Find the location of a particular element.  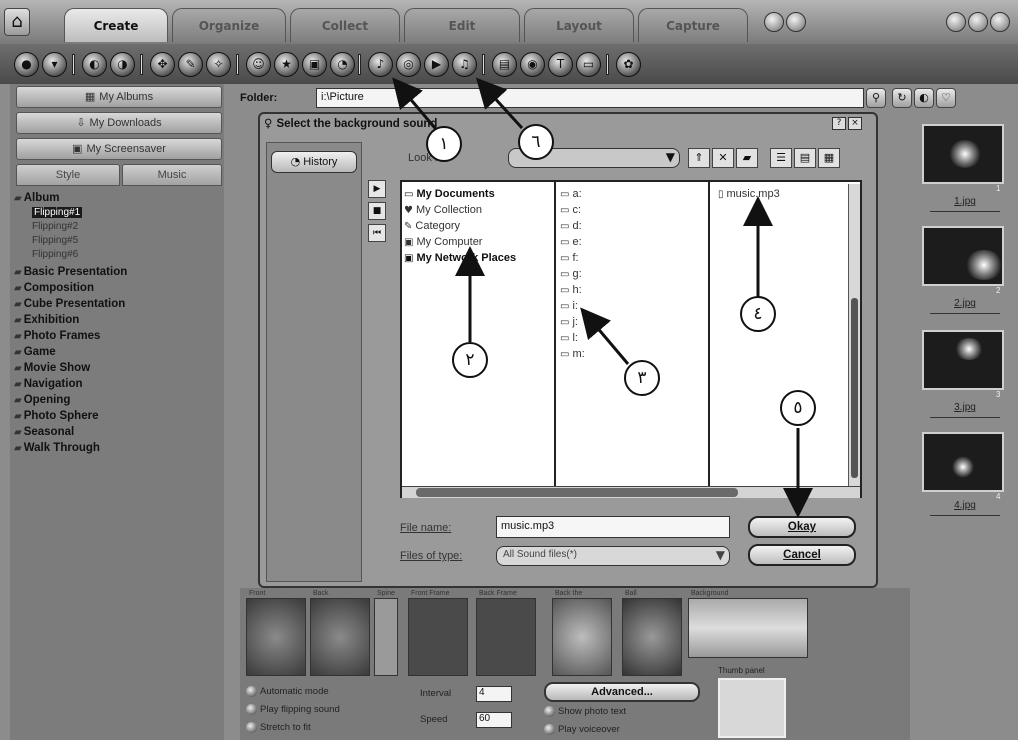

my-screensaver-button: ▣ My Screensaver is located at coordinates (119, 149).